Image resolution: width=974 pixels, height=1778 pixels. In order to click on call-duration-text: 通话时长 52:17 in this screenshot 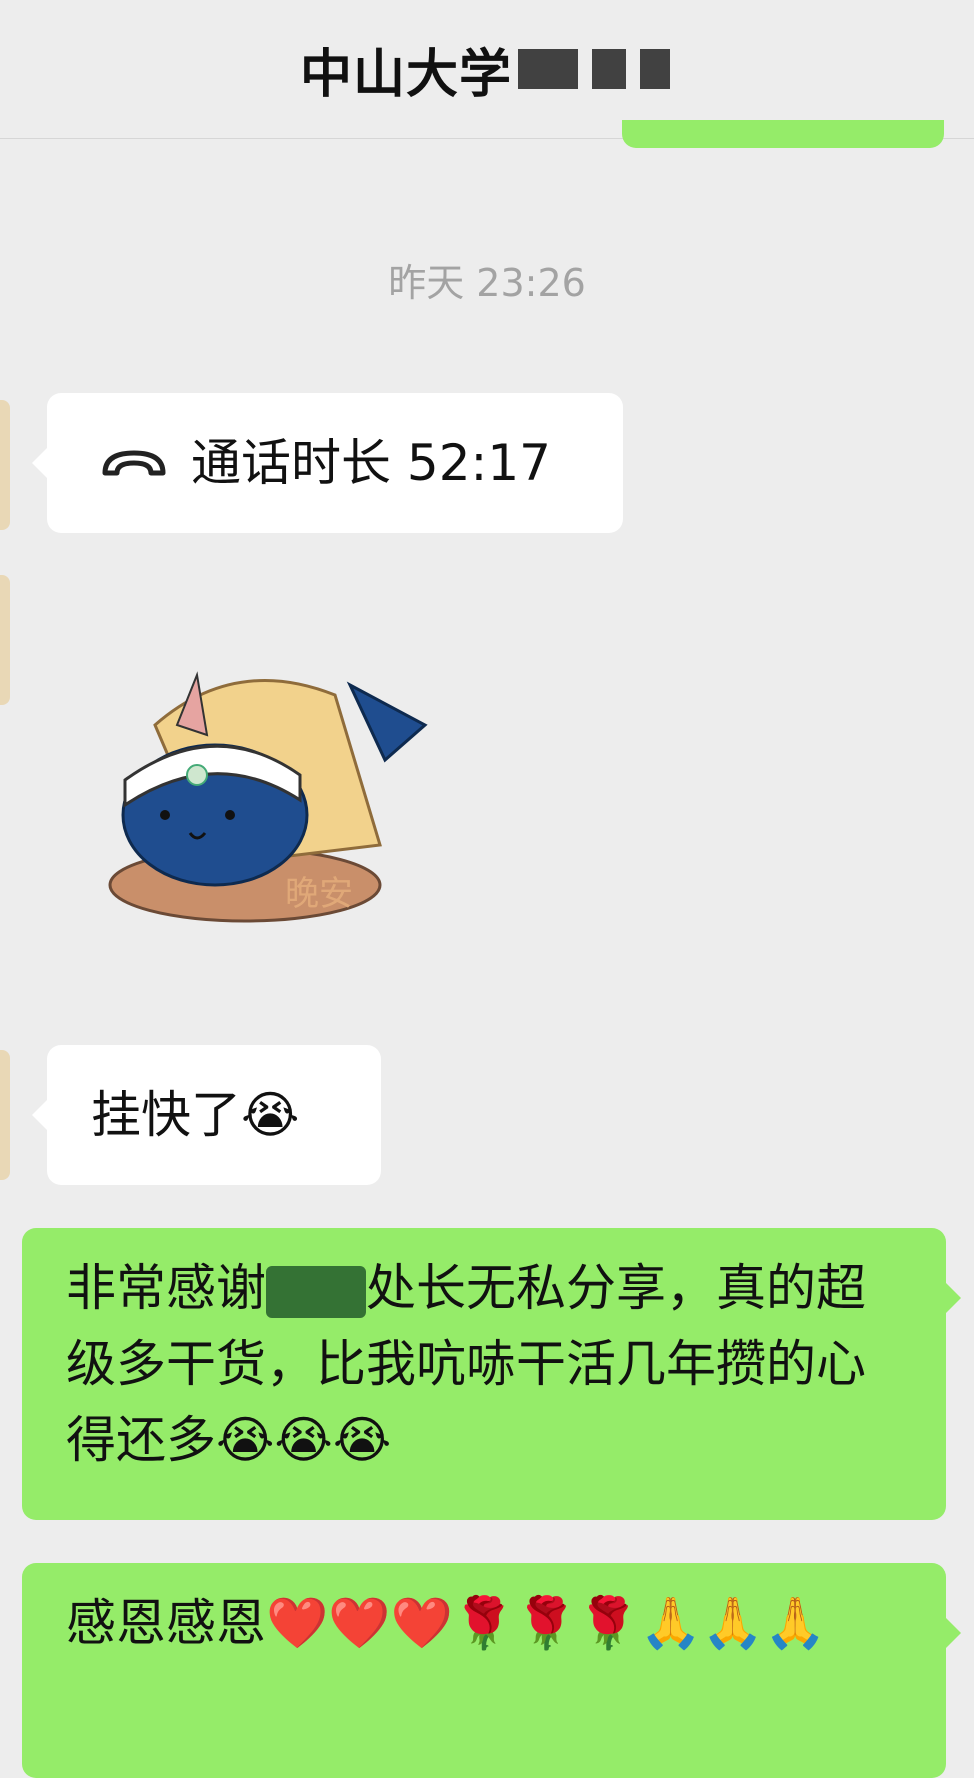, I will do `click(371, 463)`.